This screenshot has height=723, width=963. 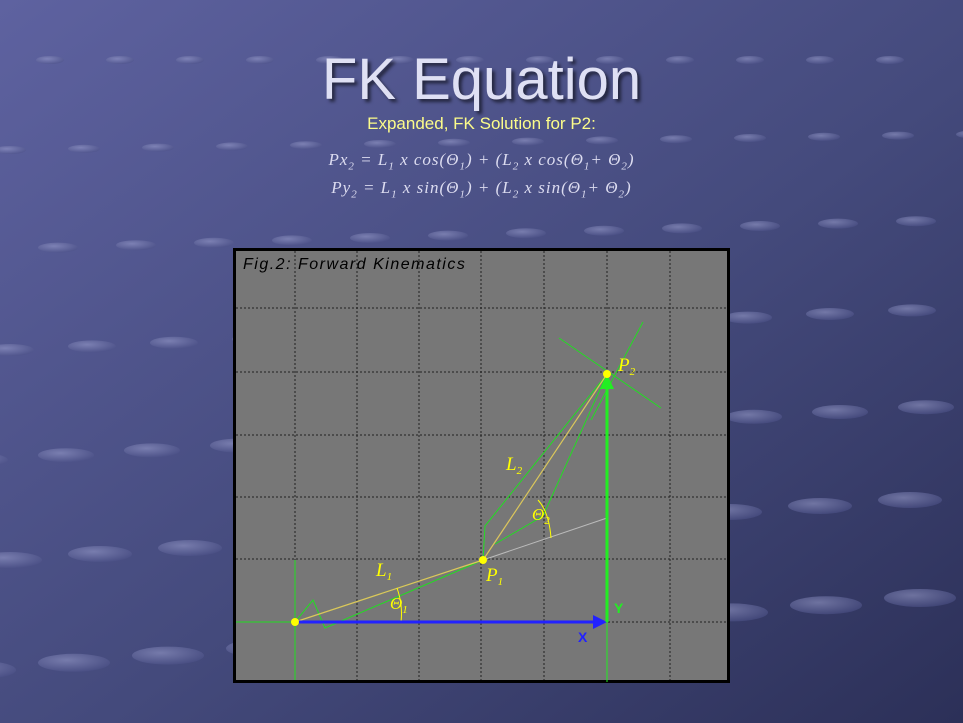 I want to click on equation-py2: Py2 = L1 x sin(Θ1) + (L2 x sin(Θ1+ Θ2), so click(x=481, y=189).